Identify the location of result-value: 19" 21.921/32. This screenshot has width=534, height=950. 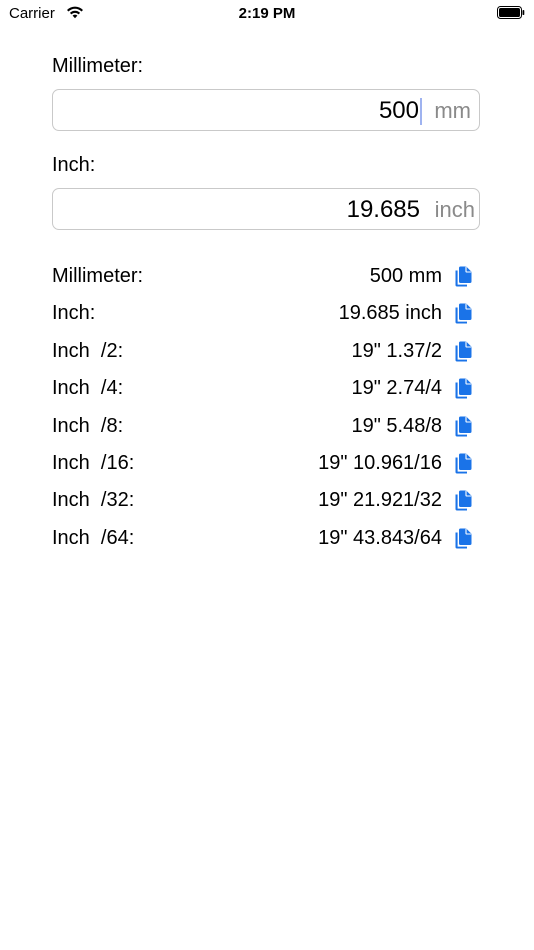
(380, 500).